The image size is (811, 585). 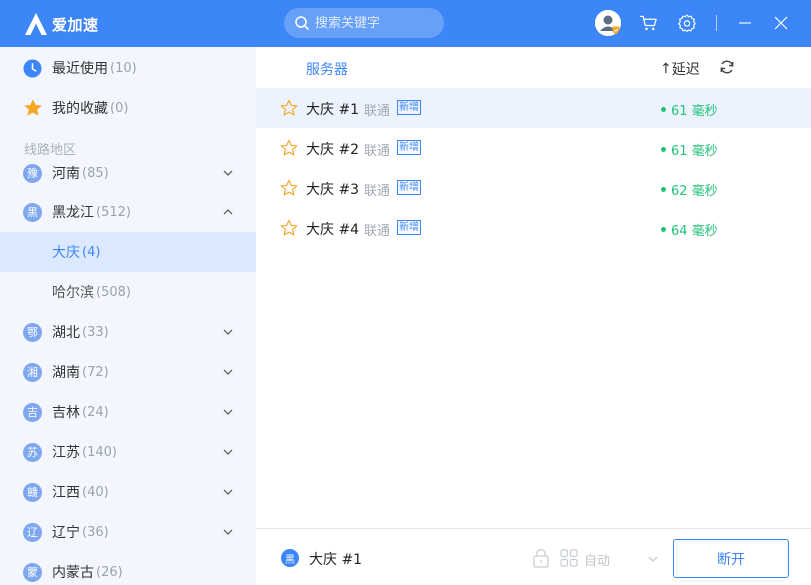 What do you see at coordinates (533, 108) in the screenshot?
I see `server-row: 大庆 #1 联通 新增 61 毫秒` at bounding box center [533, 108].